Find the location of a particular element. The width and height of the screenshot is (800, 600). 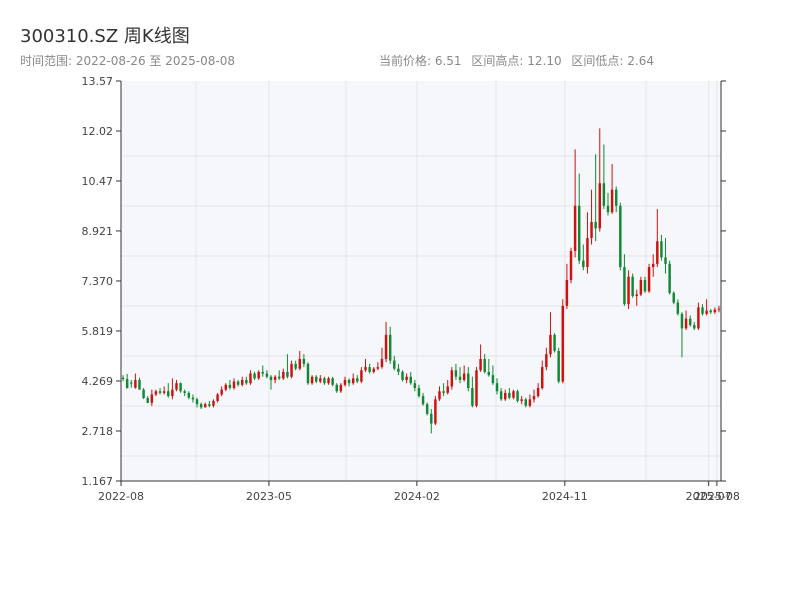

y-tick-label: 1.167 is located at coordinates (98, 481).